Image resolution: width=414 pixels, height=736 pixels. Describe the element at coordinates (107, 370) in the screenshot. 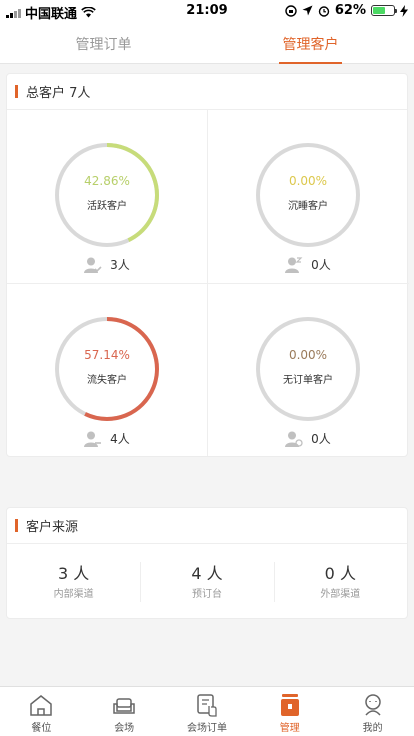

I see `lost-customers-cell: 57.14% 流失客户 4人` at that location.